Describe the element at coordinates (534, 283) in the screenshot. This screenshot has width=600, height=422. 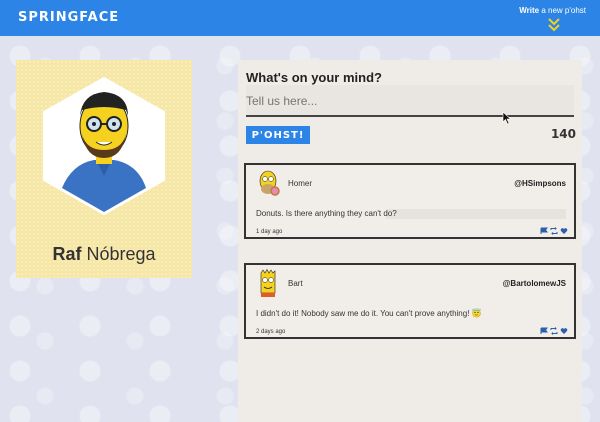
I see `feed-author-handle: @BartolomewJS` at that location.